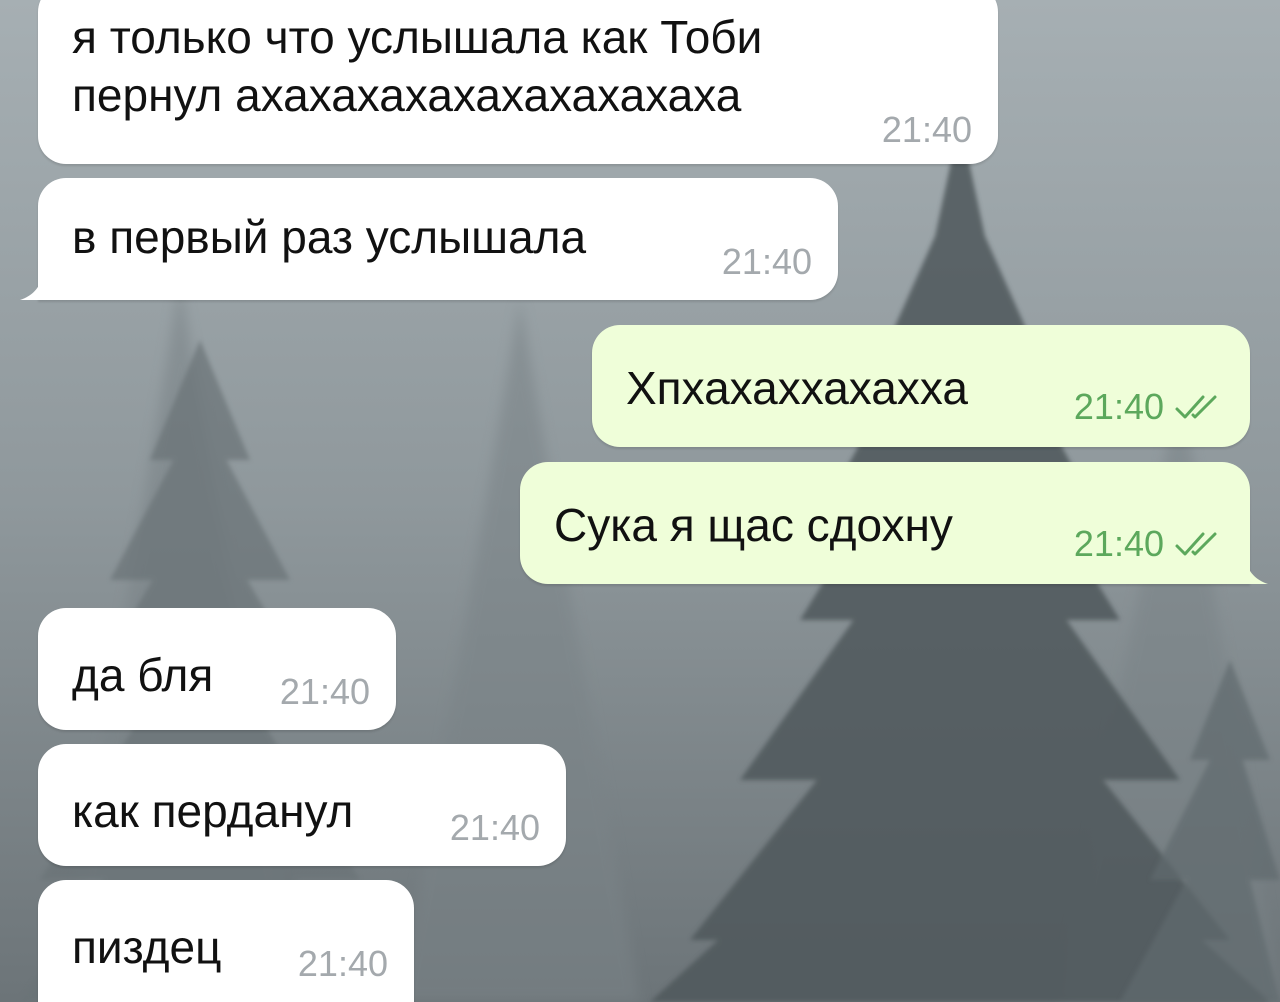 The width and height of the screenshot is (1280, 1002). I want to click on outgoing-message: Хпхахаххахахха 21:40, so click(921, 386).